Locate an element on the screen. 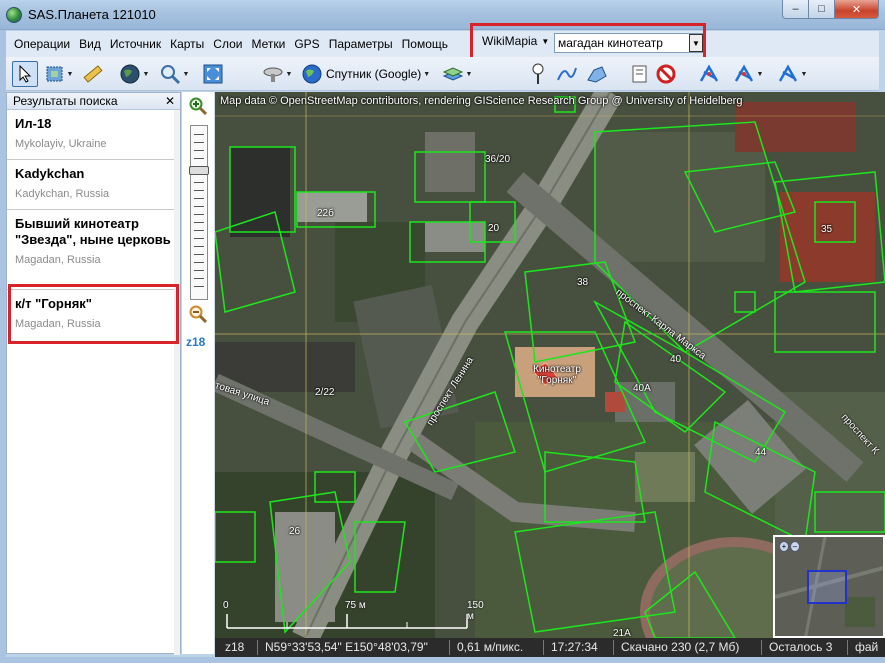  minimize-button: – is located at coordinates (795, 9).